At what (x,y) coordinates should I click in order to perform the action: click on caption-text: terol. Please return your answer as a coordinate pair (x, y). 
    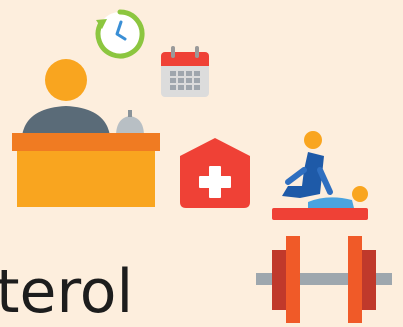
    Looking at the image, I should click on (67, 292).